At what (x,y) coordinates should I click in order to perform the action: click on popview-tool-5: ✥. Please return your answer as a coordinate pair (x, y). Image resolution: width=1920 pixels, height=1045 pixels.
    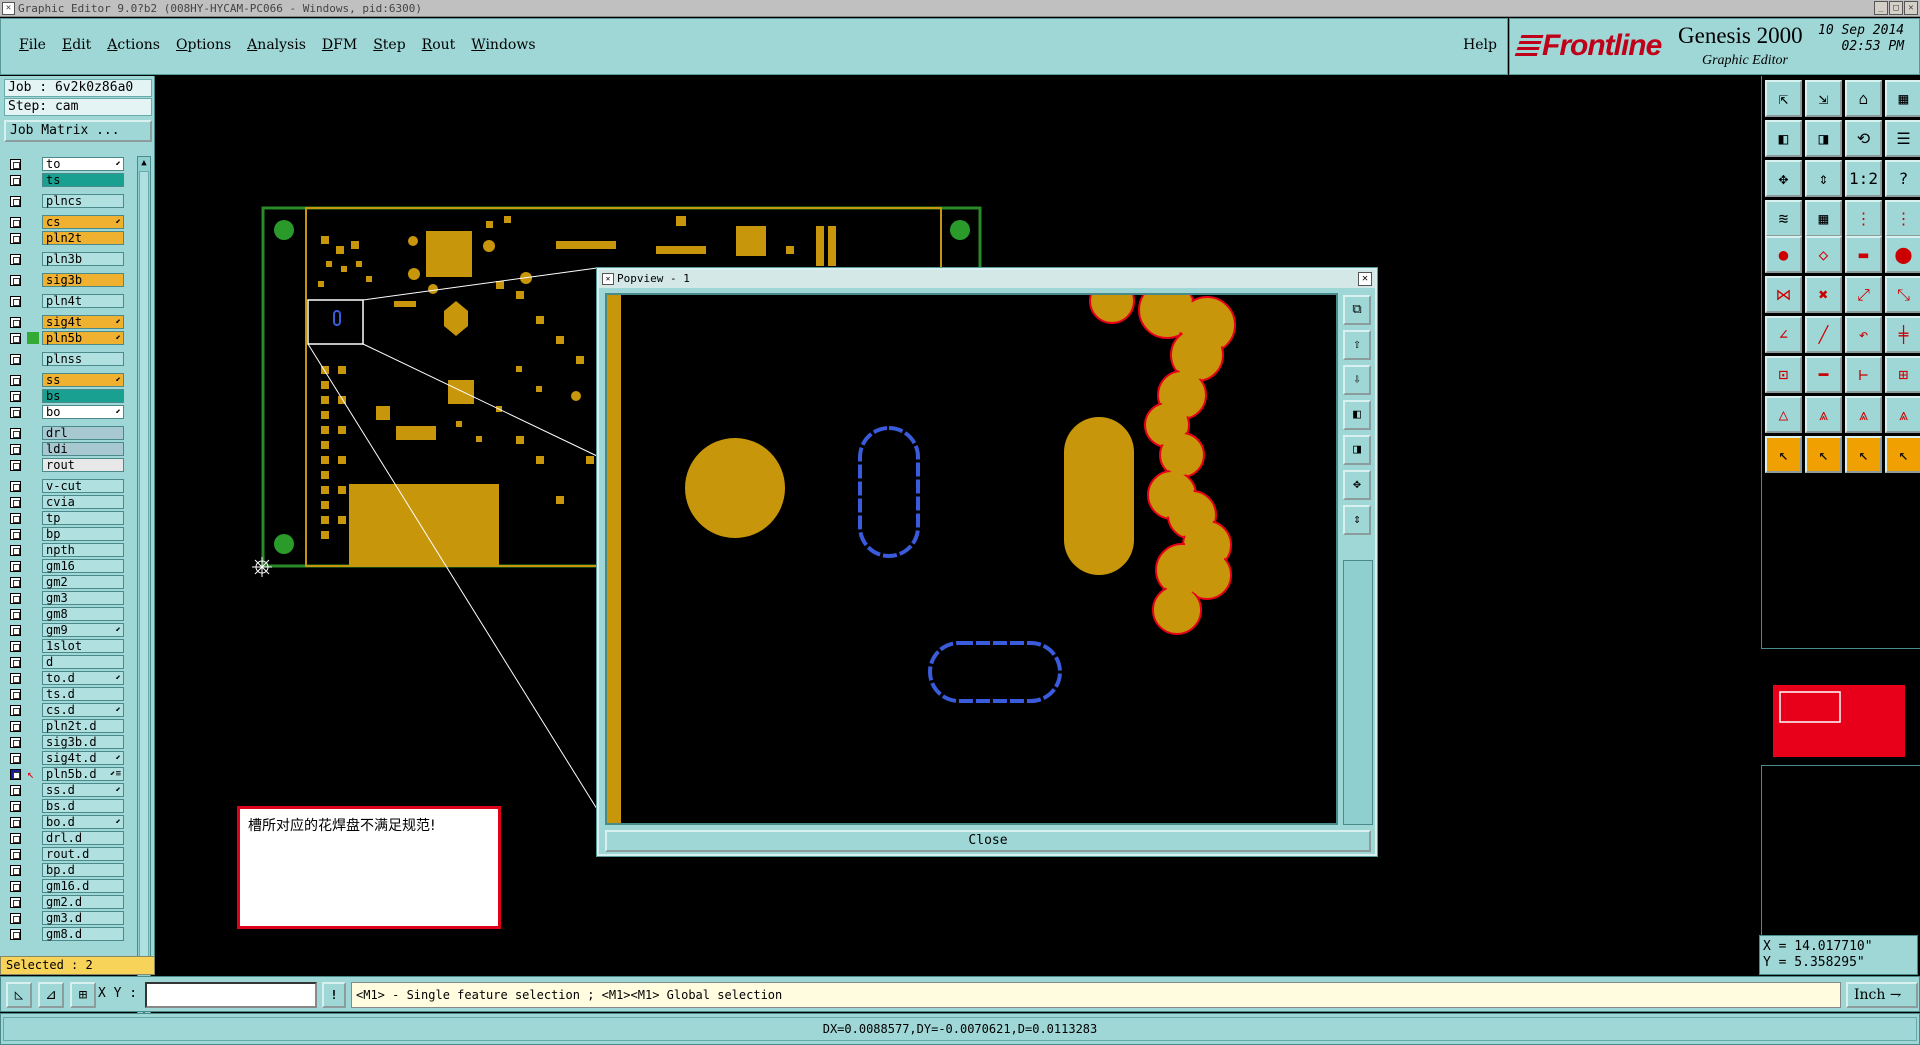
    Looking at the image, I should click on (1357, 485).